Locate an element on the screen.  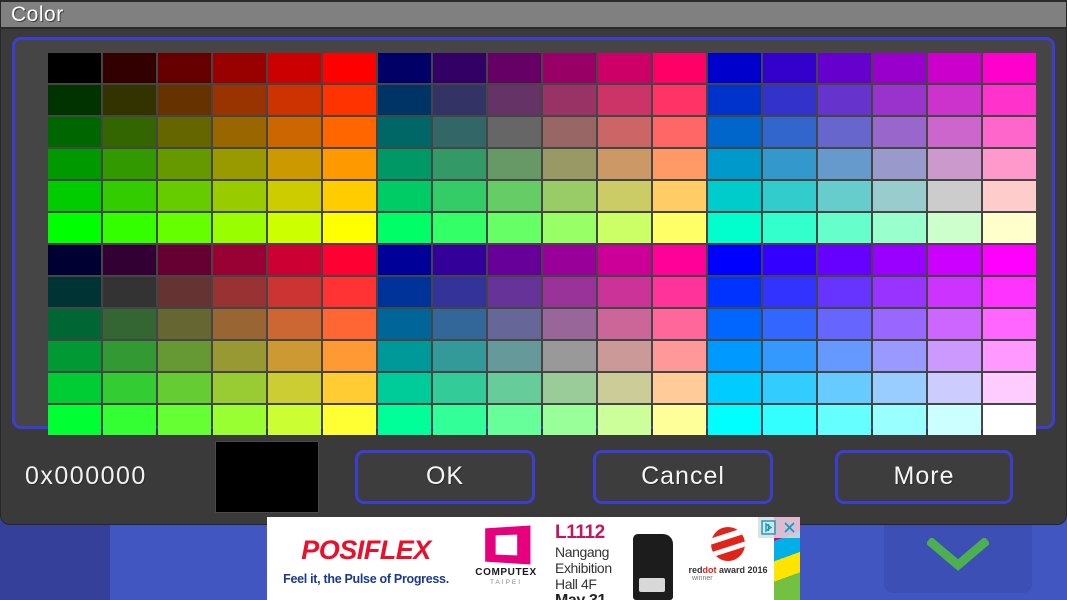
collapse-button is located at coordinates (958, 555).